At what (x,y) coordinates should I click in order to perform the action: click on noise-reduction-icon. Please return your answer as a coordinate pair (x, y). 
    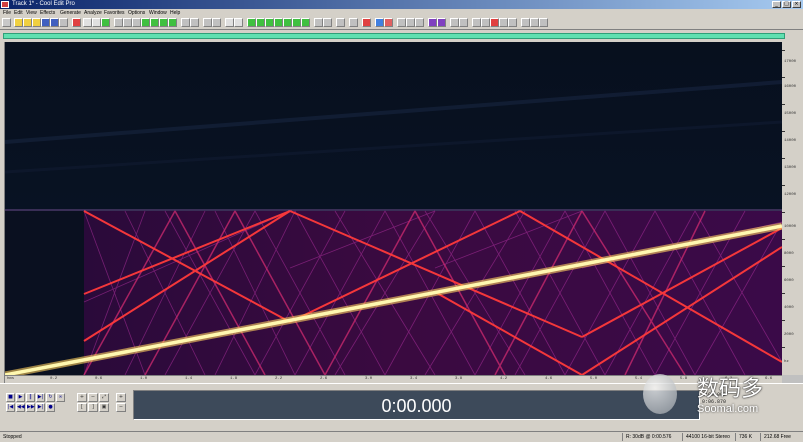
    Looking at the image, I should click on (318, 22).